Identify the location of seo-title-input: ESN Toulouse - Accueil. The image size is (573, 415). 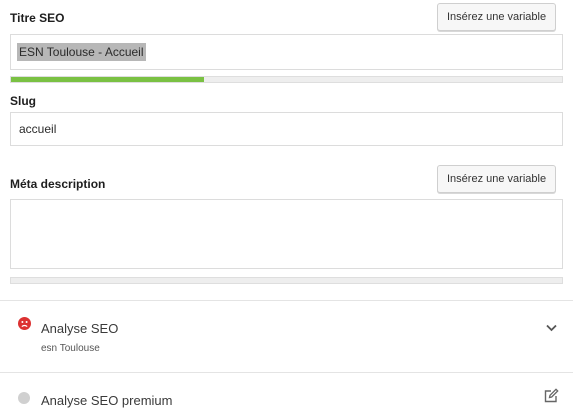
(286, 52).